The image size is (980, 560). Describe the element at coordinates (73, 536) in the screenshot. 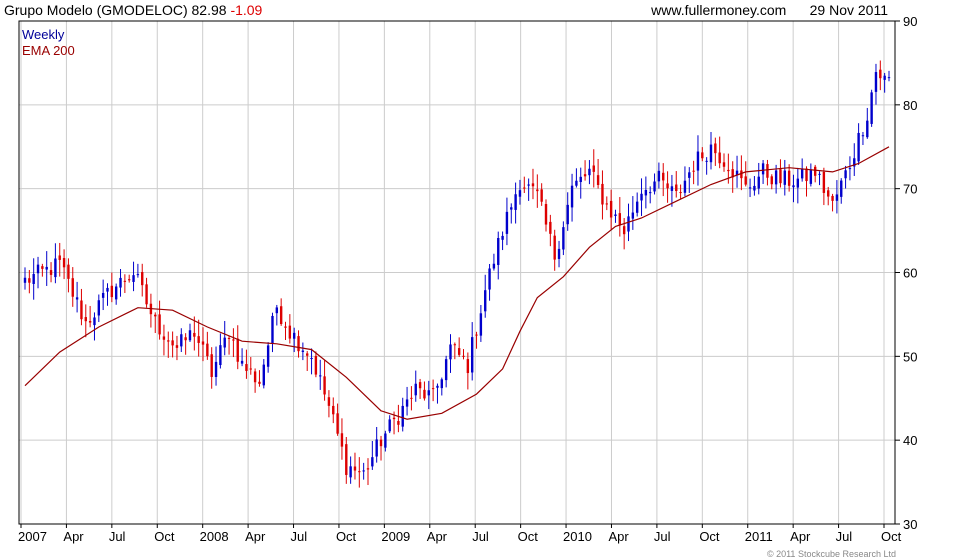

I see `x-tick-label: Apr` at that location.